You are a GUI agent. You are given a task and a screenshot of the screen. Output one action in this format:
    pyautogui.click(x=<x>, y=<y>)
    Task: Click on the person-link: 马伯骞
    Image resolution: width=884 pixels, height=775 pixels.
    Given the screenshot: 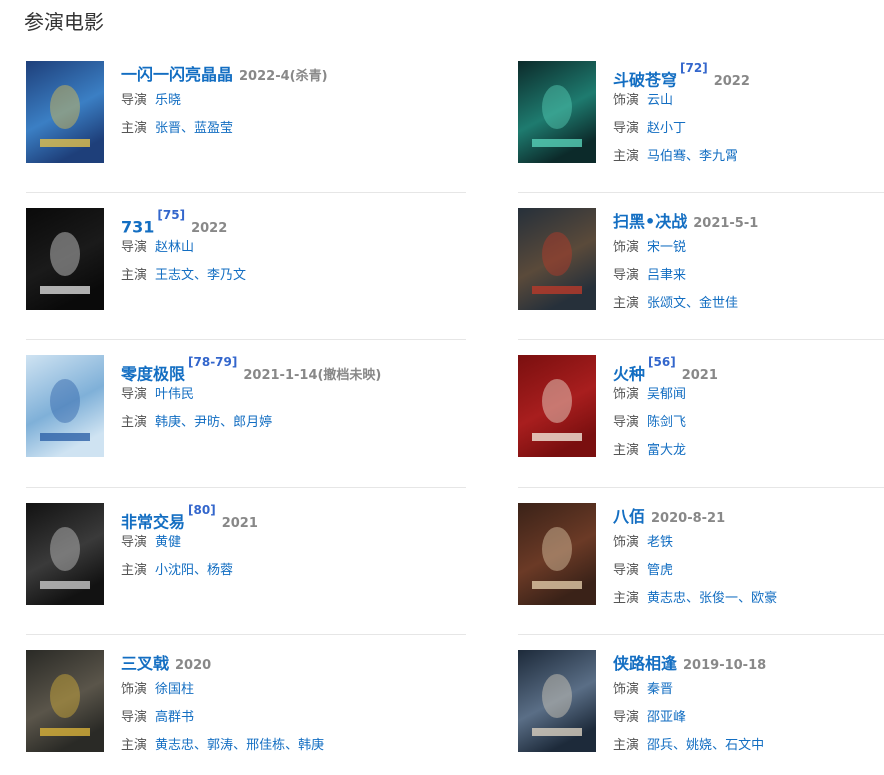 What is the action you would take?
    pyautogui.click(x=666, y=156)
    